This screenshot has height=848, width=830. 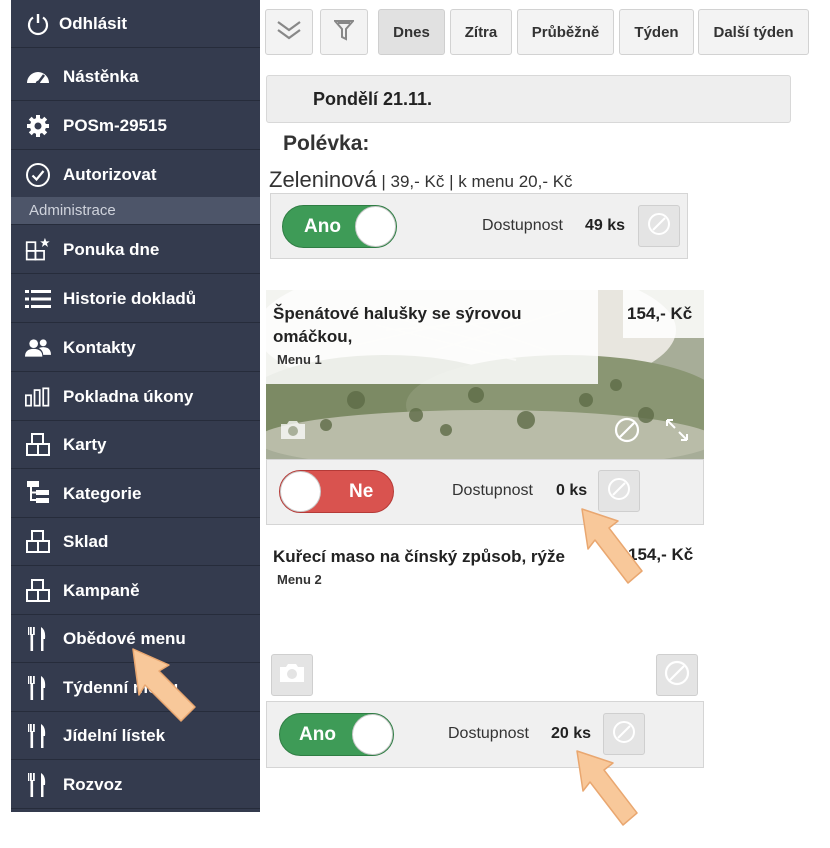 I want to click on expand-icon, so click(x=677, y=432).